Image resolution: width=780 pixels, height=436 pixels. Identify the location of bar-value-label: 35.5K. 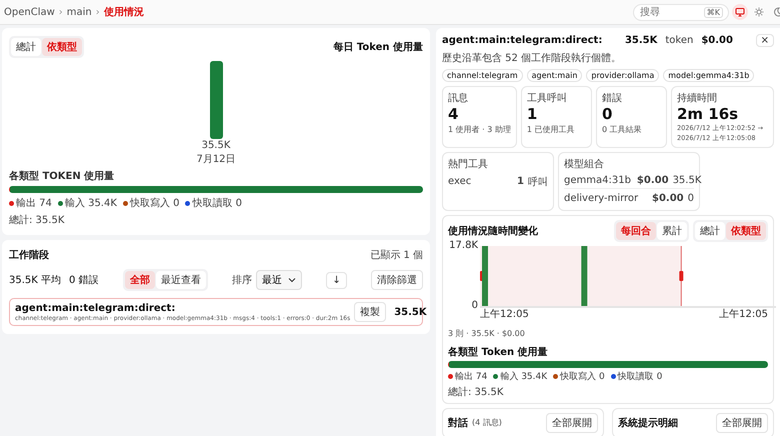
(216, 145).